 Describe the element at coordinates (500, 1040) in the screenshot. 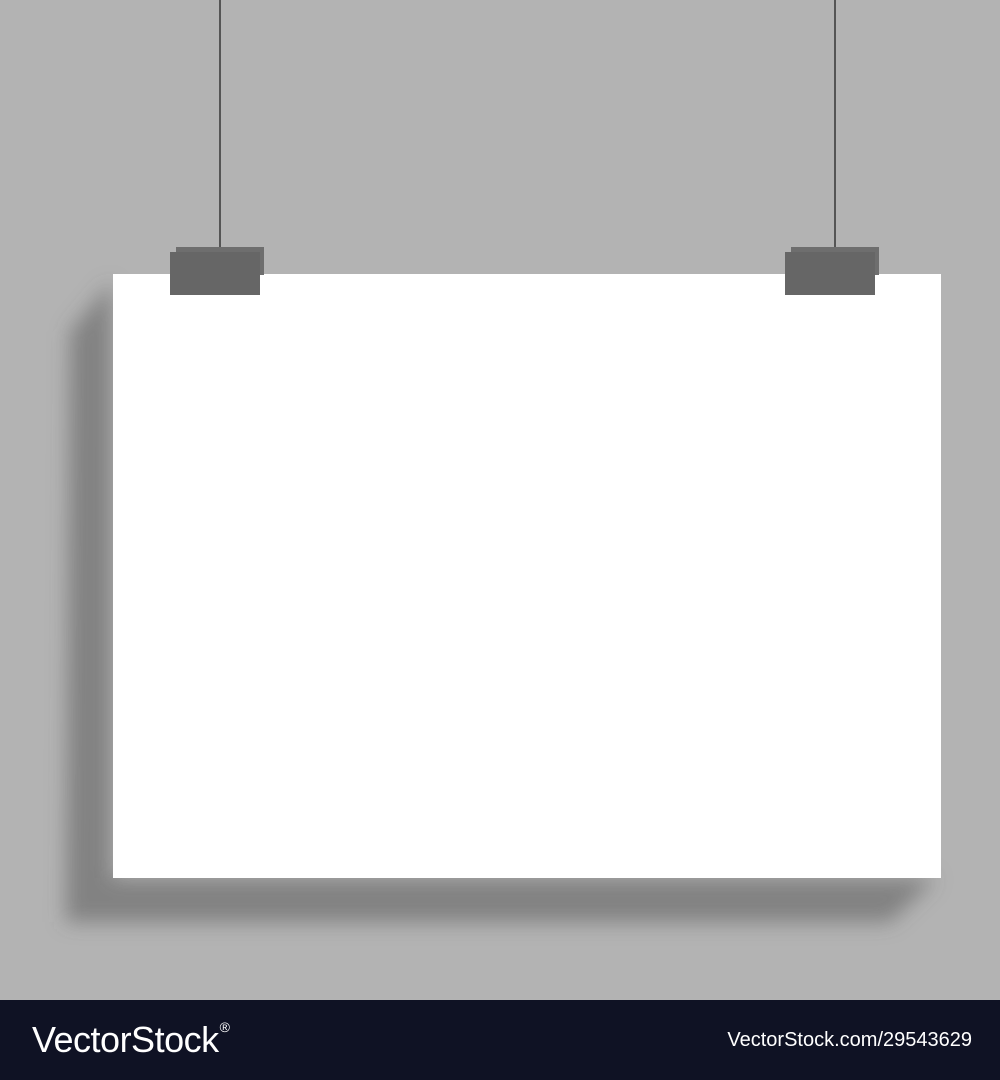

I see `watermark-footer-bar: VectorStock ® VectorStock.com/29543629` at that location.